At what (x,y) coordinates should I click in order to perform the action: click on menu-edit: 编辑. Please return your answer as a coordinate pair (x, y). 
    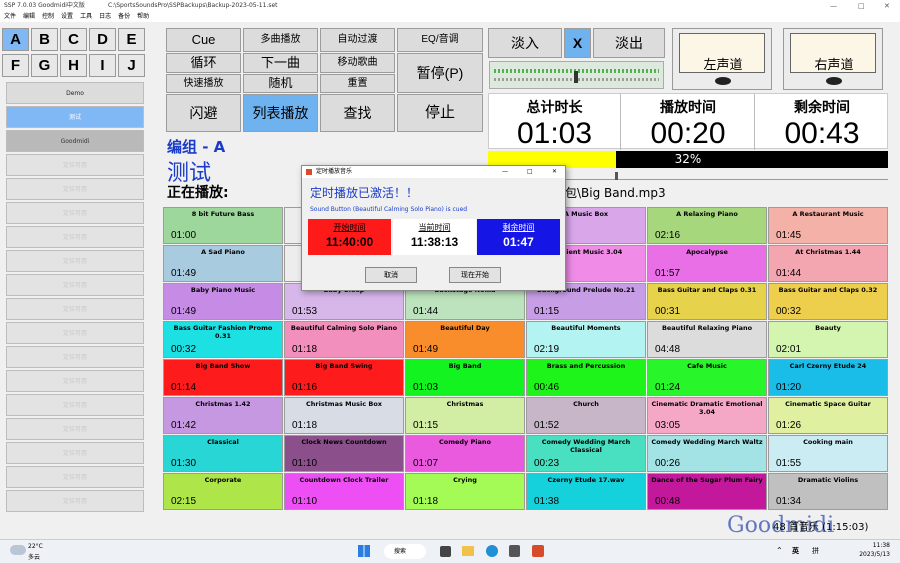
    Looking at the image, I should click on (29, 16).